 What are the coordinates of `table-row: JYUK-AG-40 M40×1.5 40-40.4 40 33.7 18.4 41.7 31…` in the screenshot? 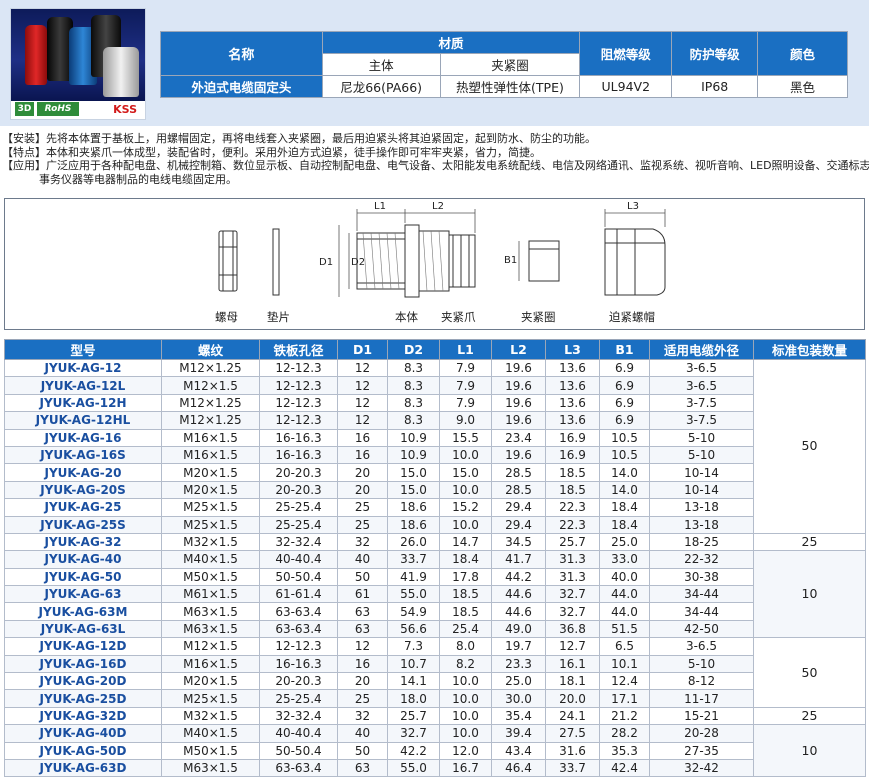 It's located at (435, 594).